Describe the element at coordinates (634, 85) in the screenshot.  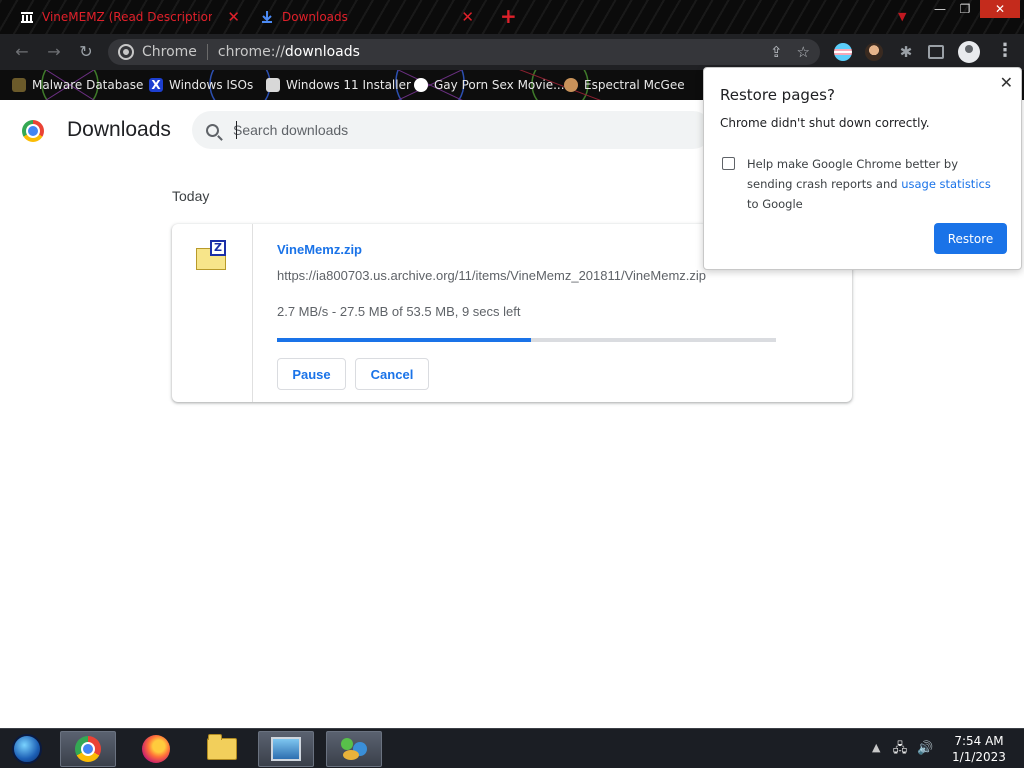
I see `bookmark-label: Espectral McGee` at that location.